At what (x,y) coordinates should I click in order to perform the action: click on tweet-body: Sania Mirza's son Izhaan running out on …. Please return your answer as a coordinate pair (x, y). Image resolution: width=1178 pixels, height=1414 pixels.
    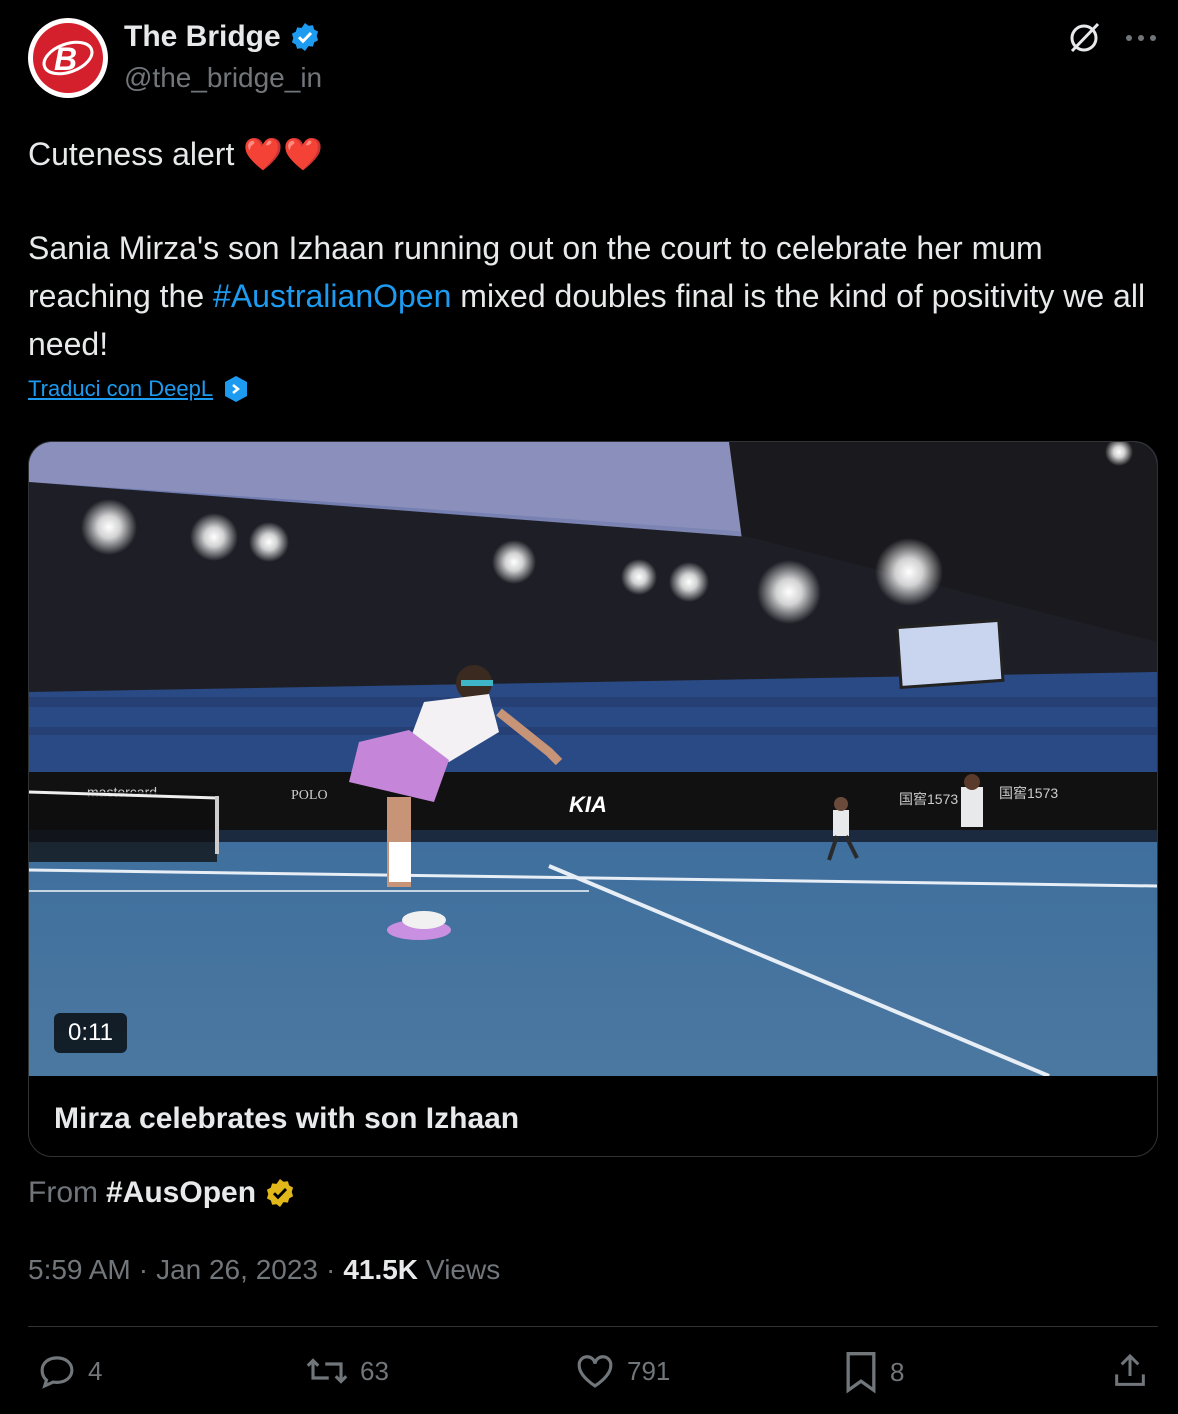
    Looking at the image, I should click on (588, 296).